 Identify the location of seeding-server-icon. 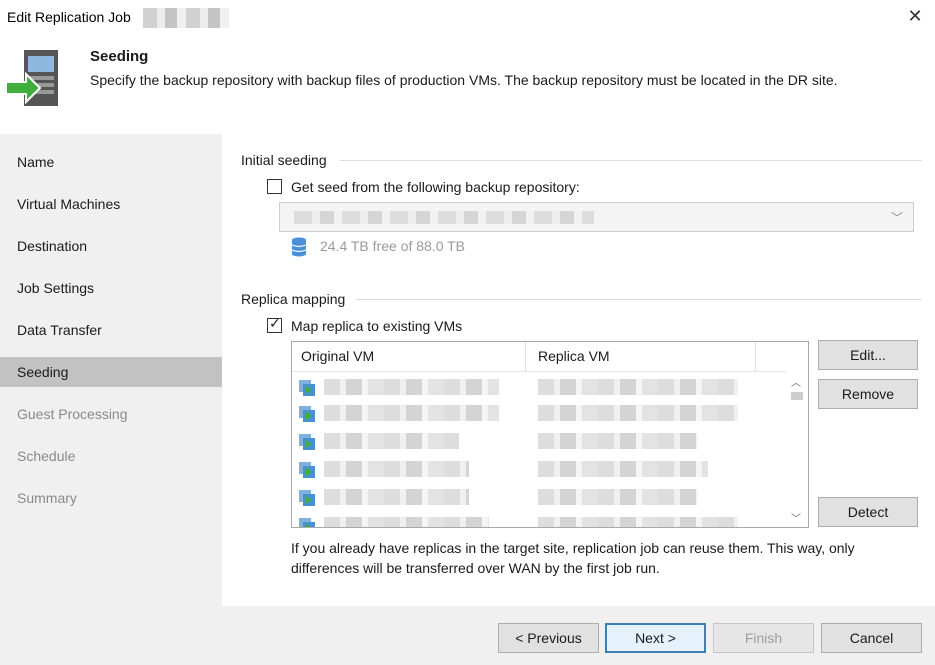
(31, 78).